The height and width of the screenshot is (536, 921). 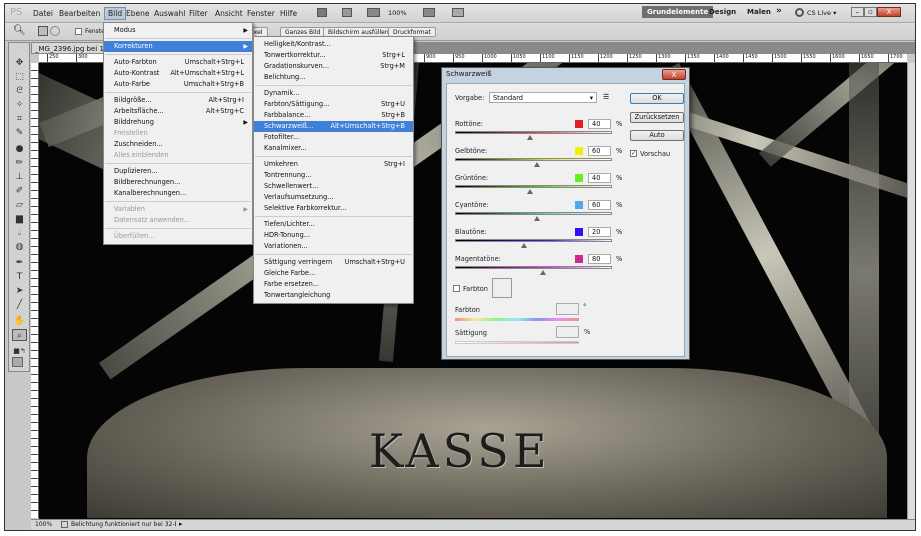 What do you see at coordinates (333, 295) in the screenshot?
I see `menu-item: Tonwertangleichung` at bounding box center [333, 295].